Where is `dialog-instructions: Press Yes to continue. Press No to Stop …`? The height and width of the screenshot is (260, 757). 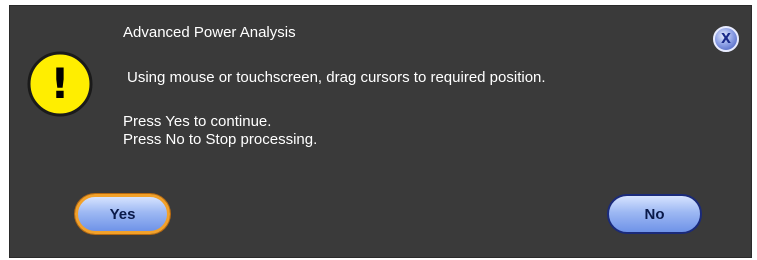 dialog-instructions: Press Yes to continue. Press No to Stop … is located at coordinates (220, 131).